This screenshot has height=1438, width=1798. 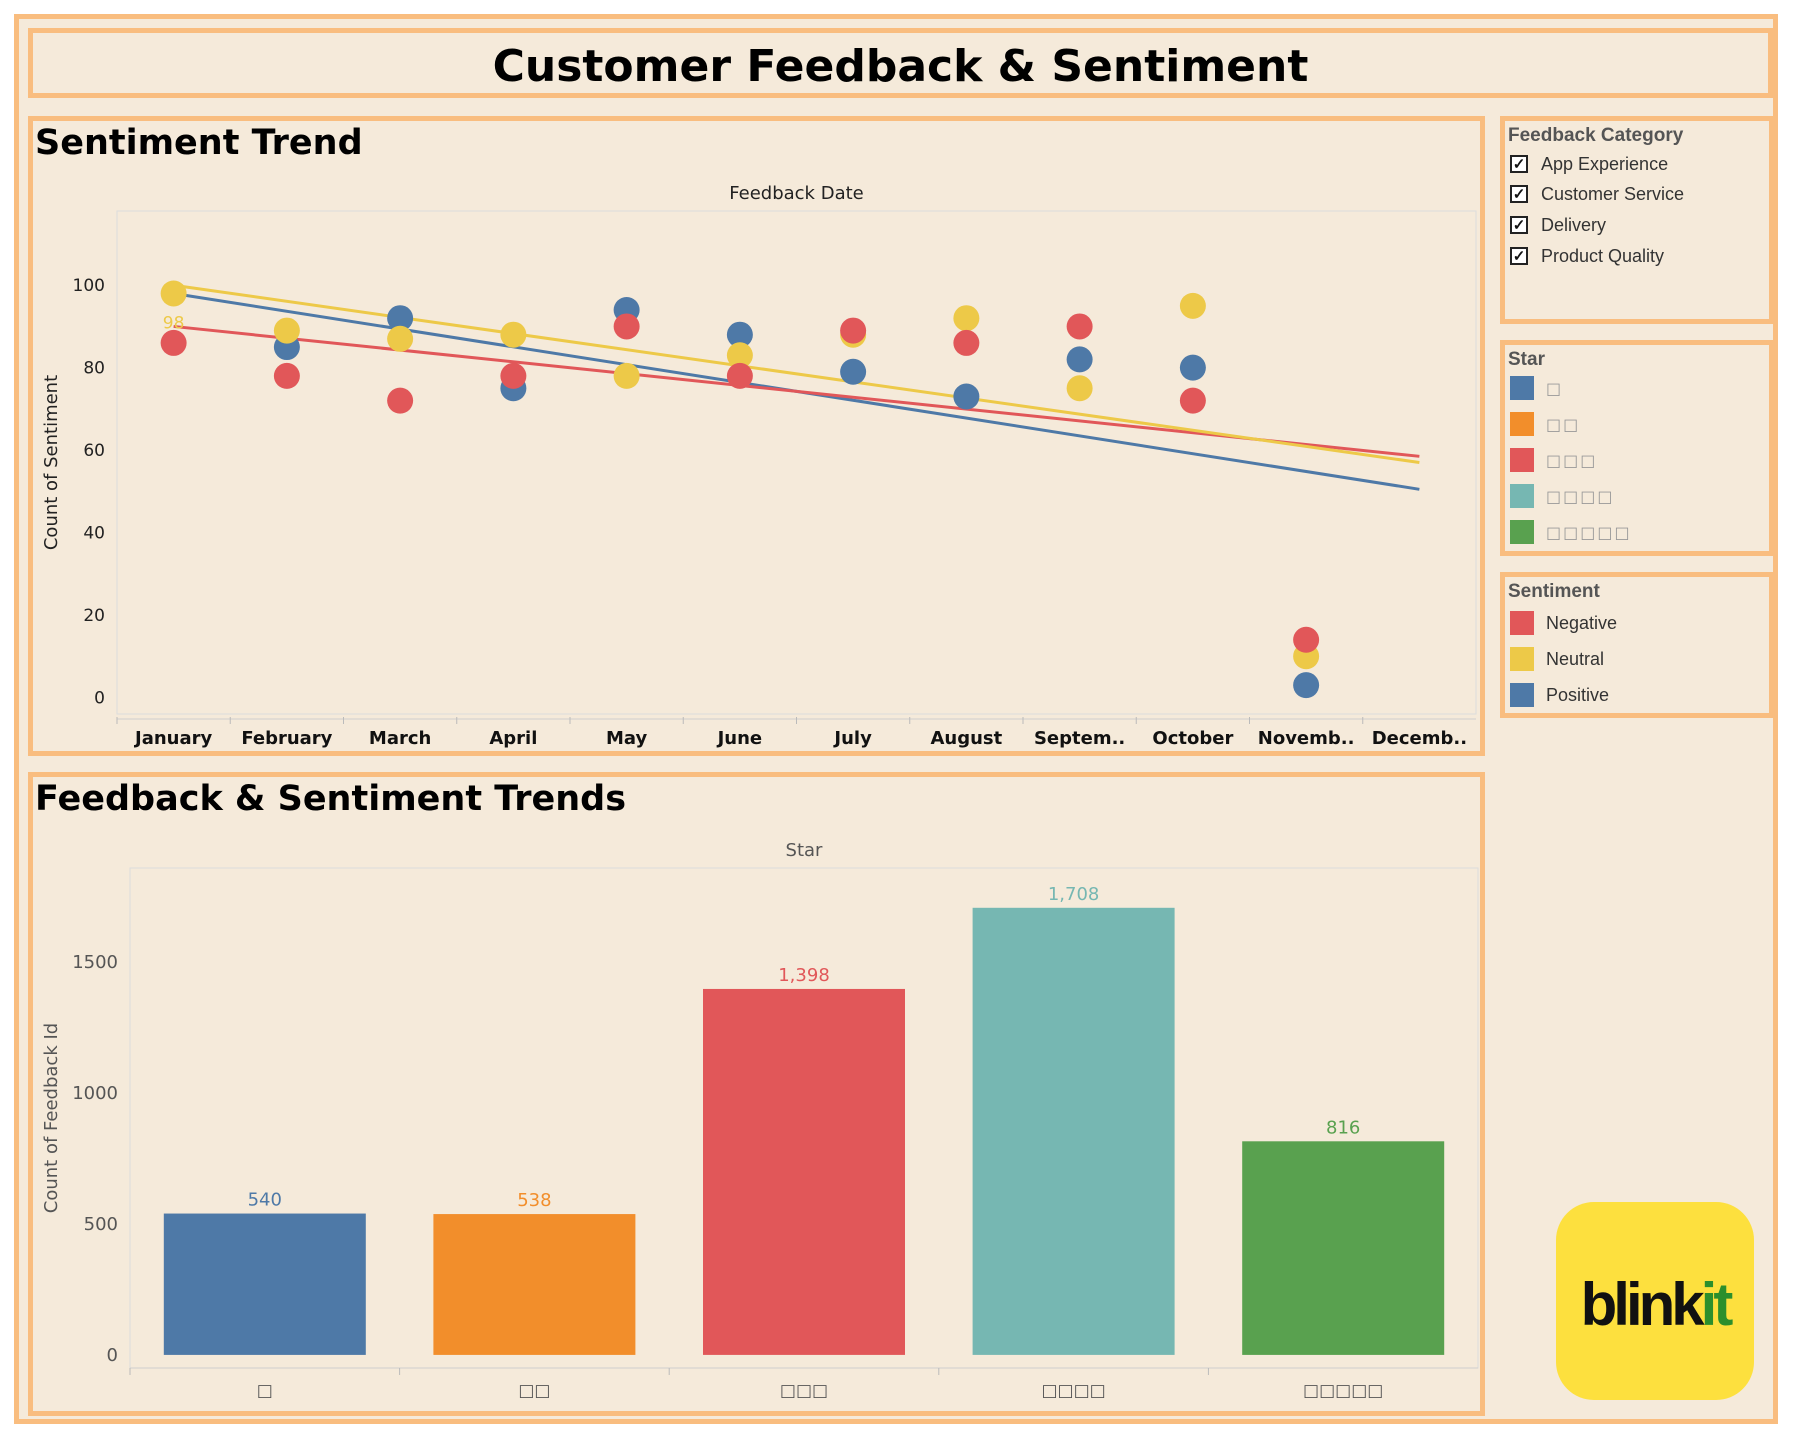 What do you see at coordinates (1558, 225) in the screenshot?
I see `filter-option-delivery: ✓ Delivery` at bounding box center [1558, 225].